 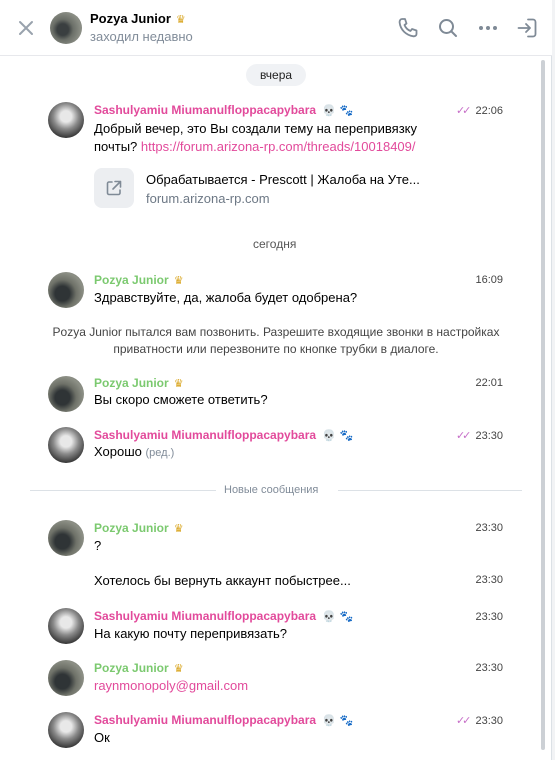 I want to click on scrollbar, so click(x=543, y=405).